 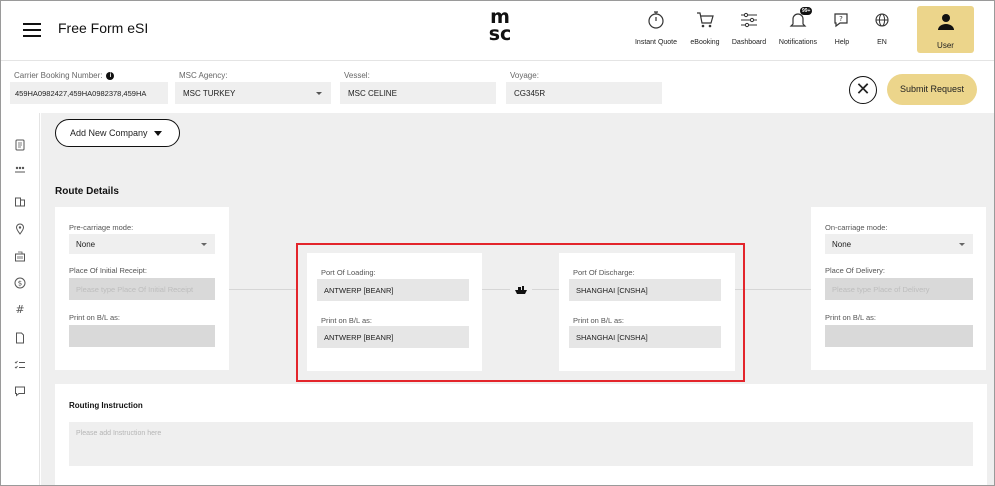 What do you see at coordinates (842, 244) in the screenshot?
I see `on-carriage-mode-value: None` at bounding box center [842, 244].